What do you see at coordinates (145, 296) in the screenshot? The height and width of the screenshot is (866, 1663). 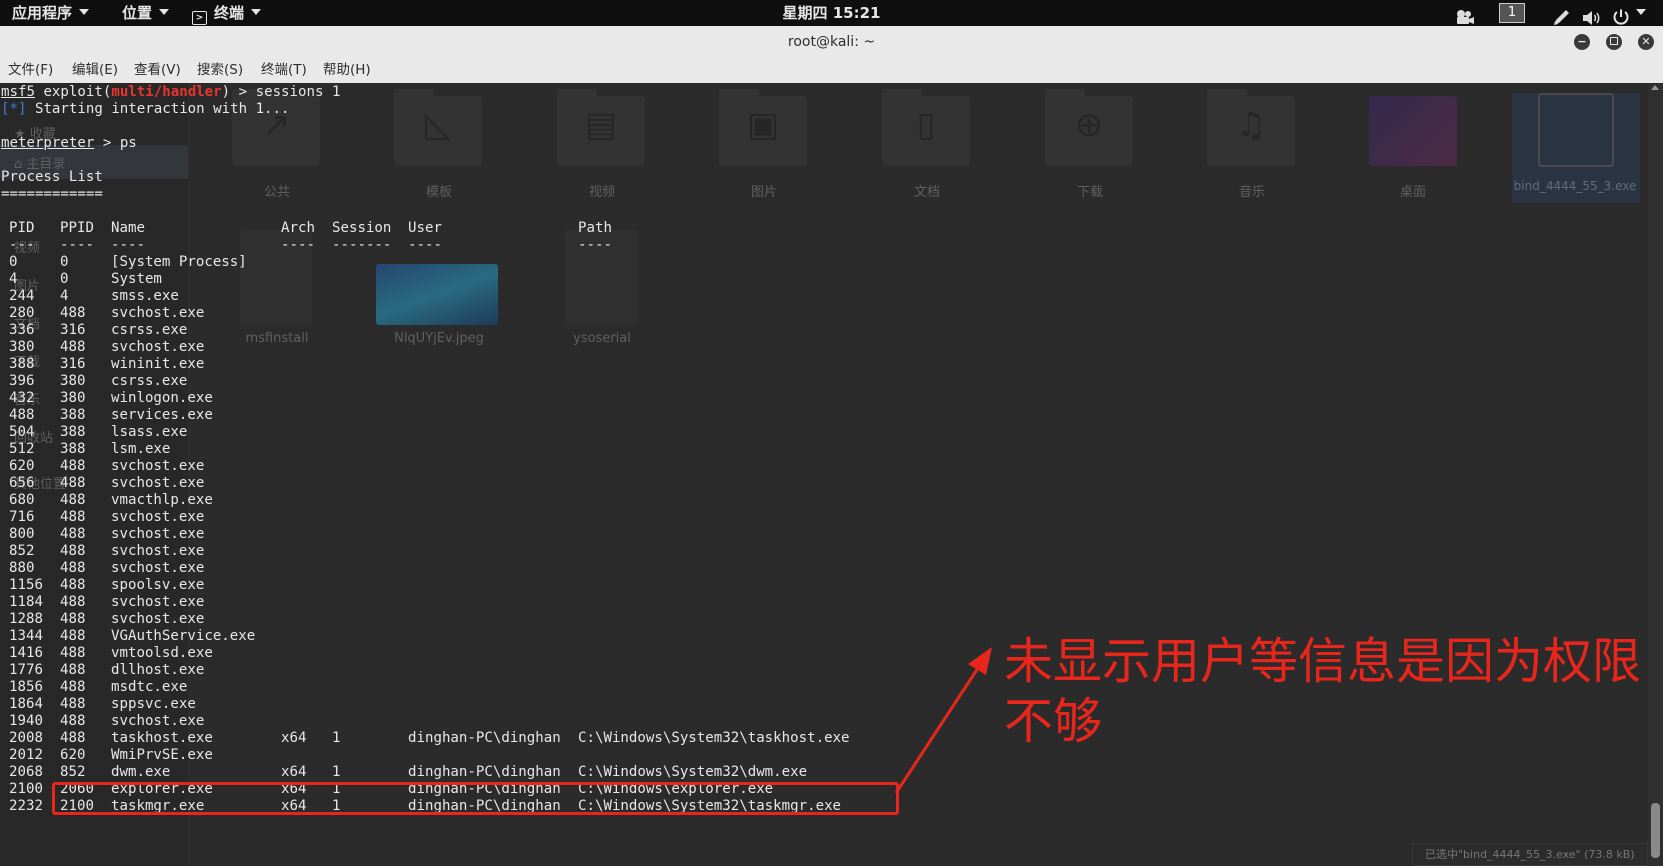 I see `process-cell-name: smss.exe` at bounding box center [145, 296].